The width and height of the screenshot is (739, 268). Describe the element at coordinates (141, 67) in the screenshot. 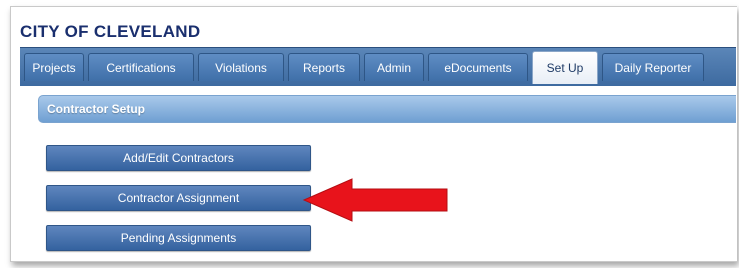

I see `tab-certifications: Certifications` at that location.